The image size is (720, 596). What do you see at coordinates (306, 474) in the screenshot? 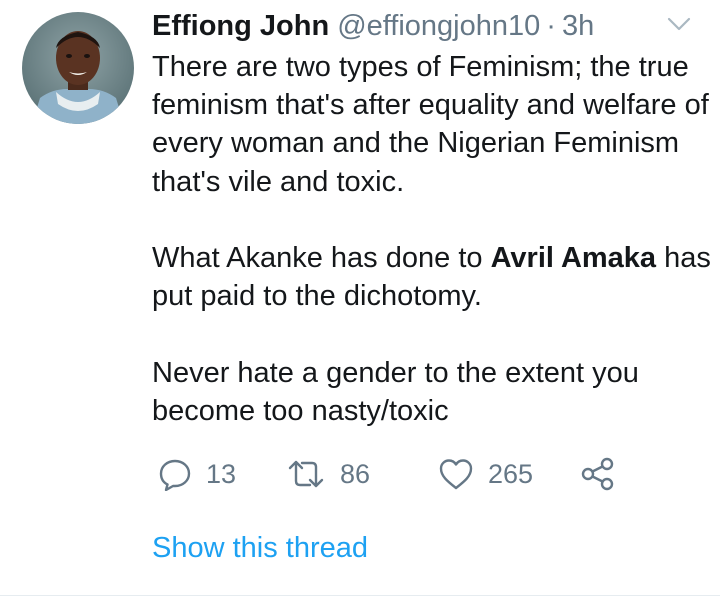
I see `retweet-icon` at bounding box center [306, 474].